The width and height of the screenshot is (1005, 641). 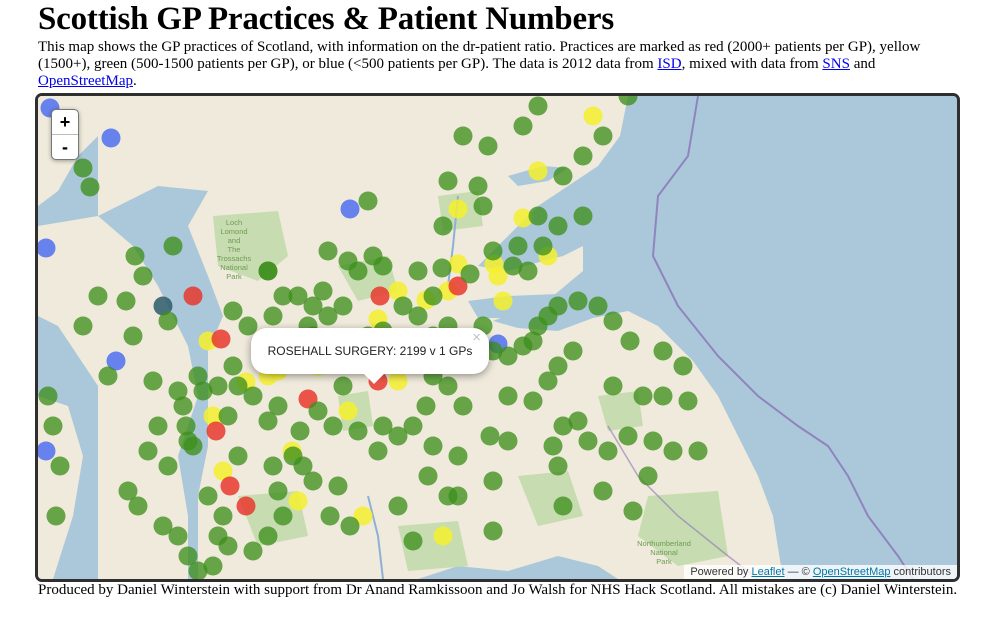 What do you see at coordinates (85, 81) in the screenshot?
I see `openstreetmap-link: OpenStreetMap` at bounding box center [85, 81].